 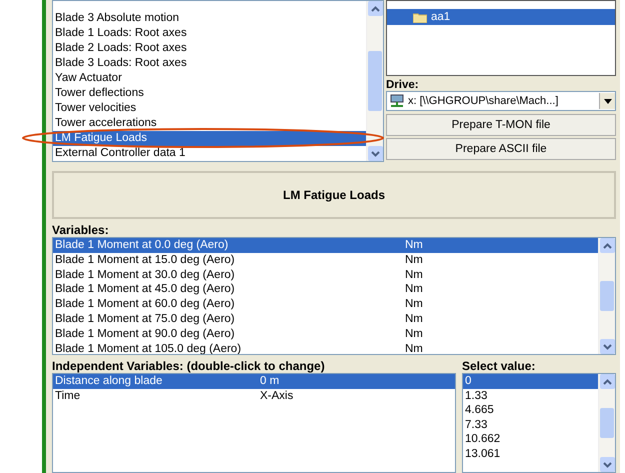 I want to click on variable-row: Blade 1 Moment at 75.0 deg (Aero) Nm, so click(x=325, y=319).